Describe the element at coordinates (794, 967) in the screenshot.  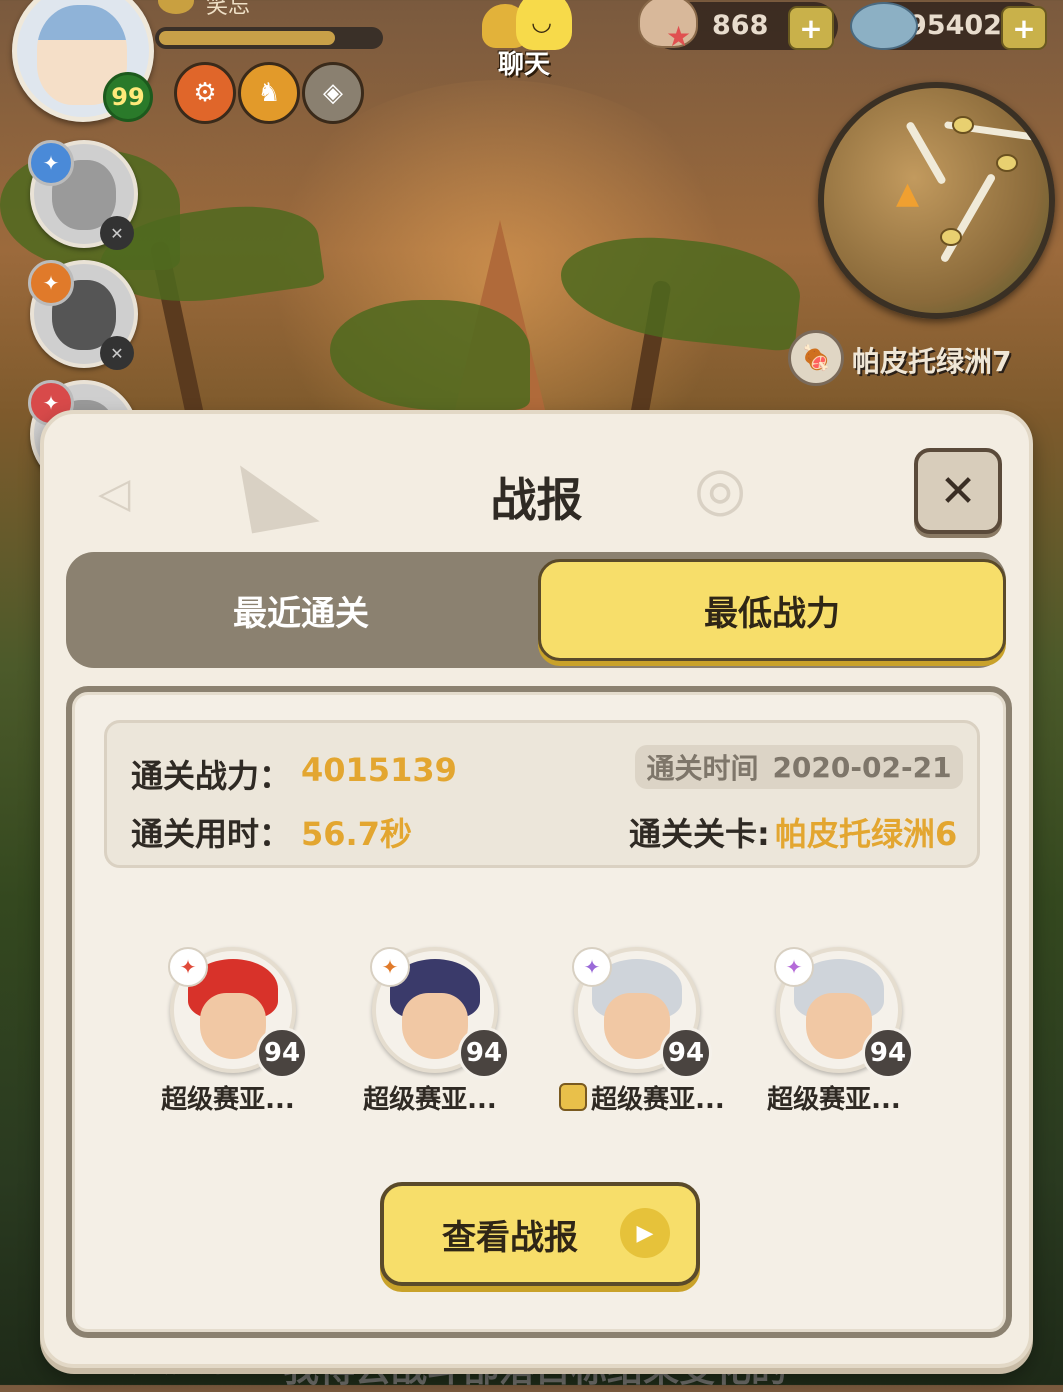
I see `void-element-icon: ✦` at that location.